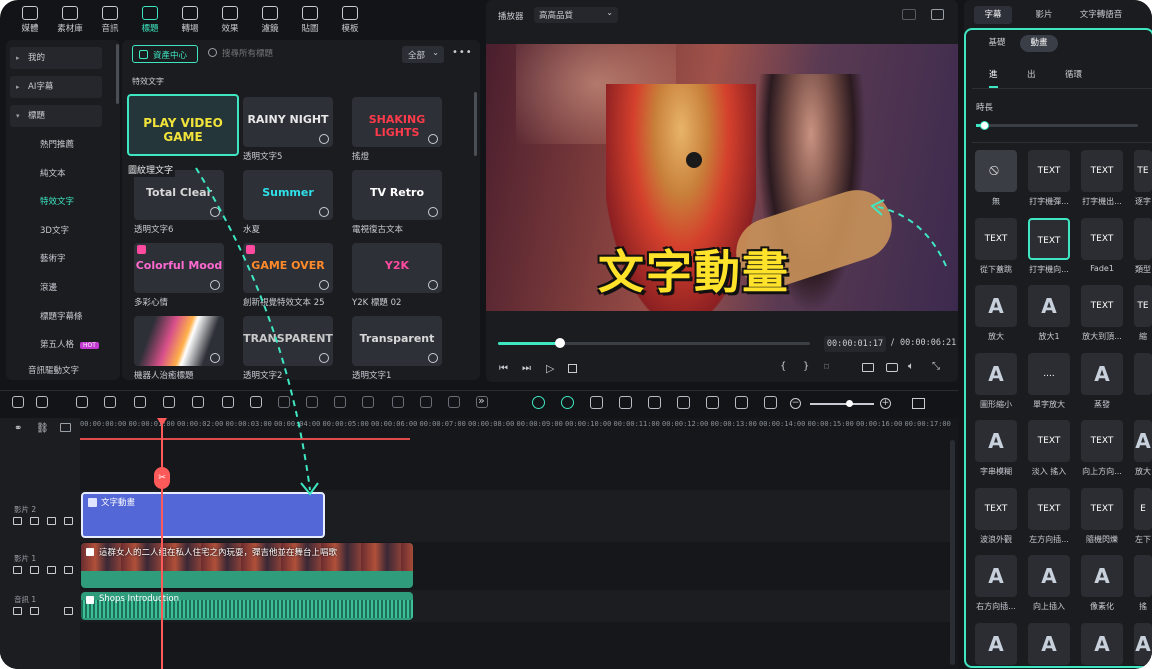  What do you see at coordinates (910, 236) in the screenshot?
I see `curve-arrow` at bounding box center [910, 236].